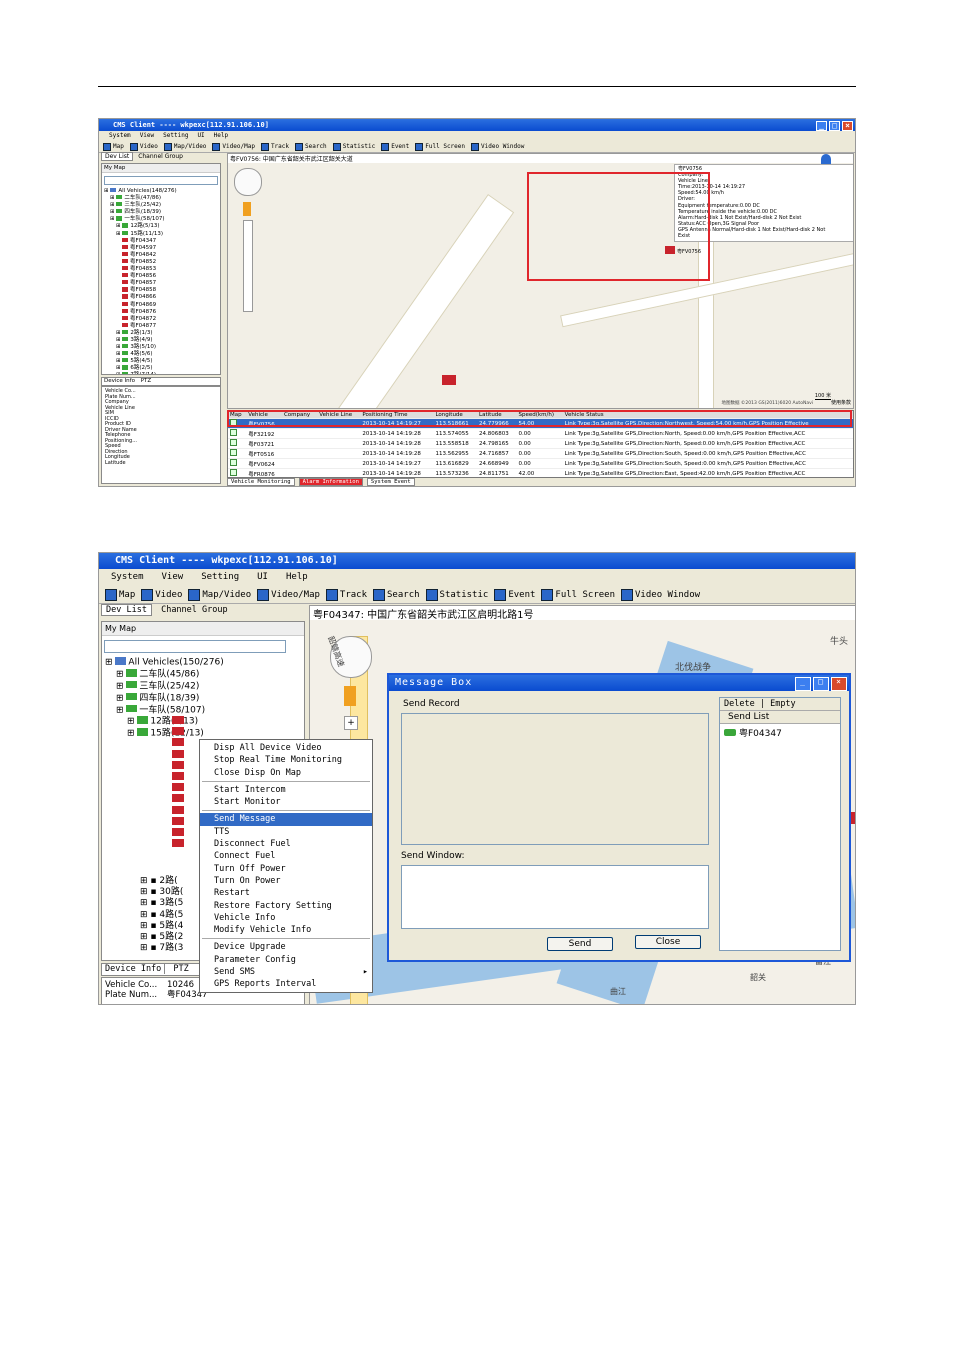  What do you see at coordinates (175, 136) in the screenshot?
I see `menu-item-setting: Setting` at bounding box center [175, 136].